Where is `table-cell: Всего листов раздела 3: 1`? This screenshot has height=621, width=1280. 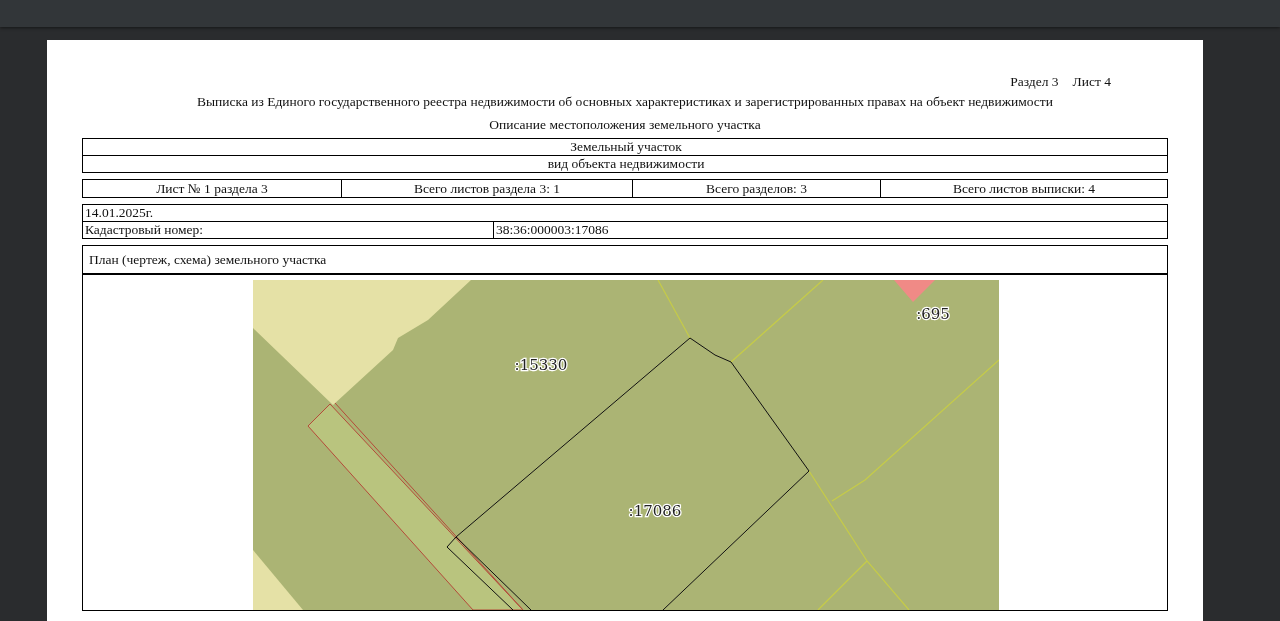 table-cell: Всего листов раздела 3: 1 is located at coordinates (486, 188).